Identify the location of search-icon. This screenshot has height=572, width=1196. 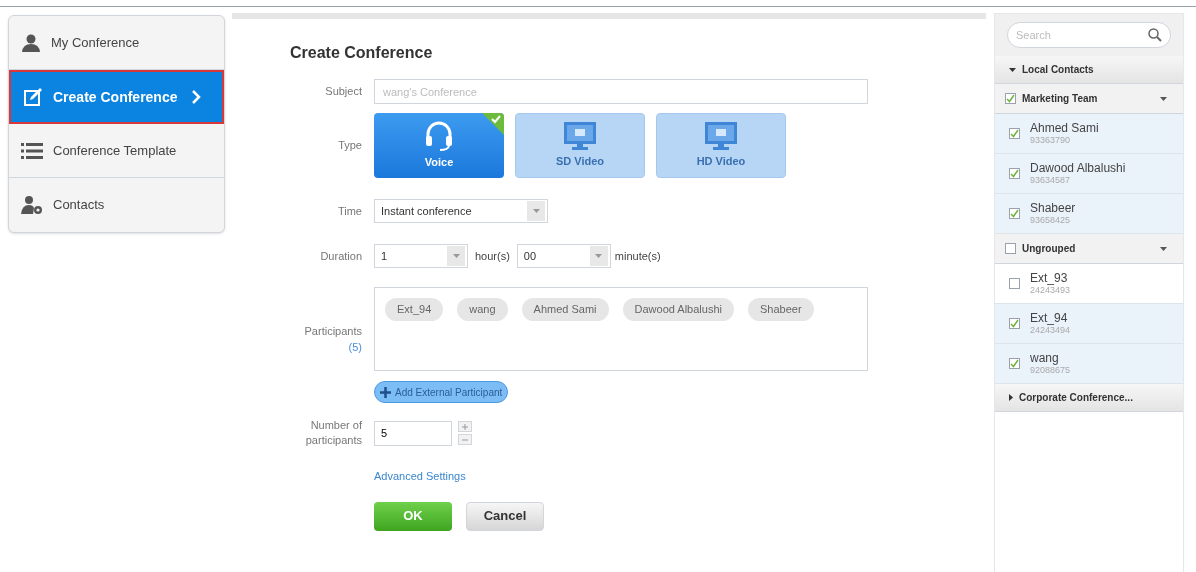
(1155, 35).